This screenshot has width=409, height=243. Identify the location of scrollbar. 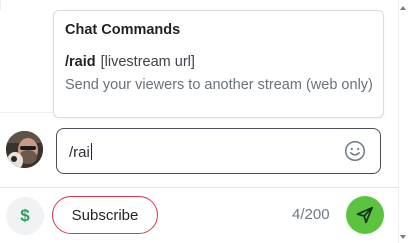
(403, 121).